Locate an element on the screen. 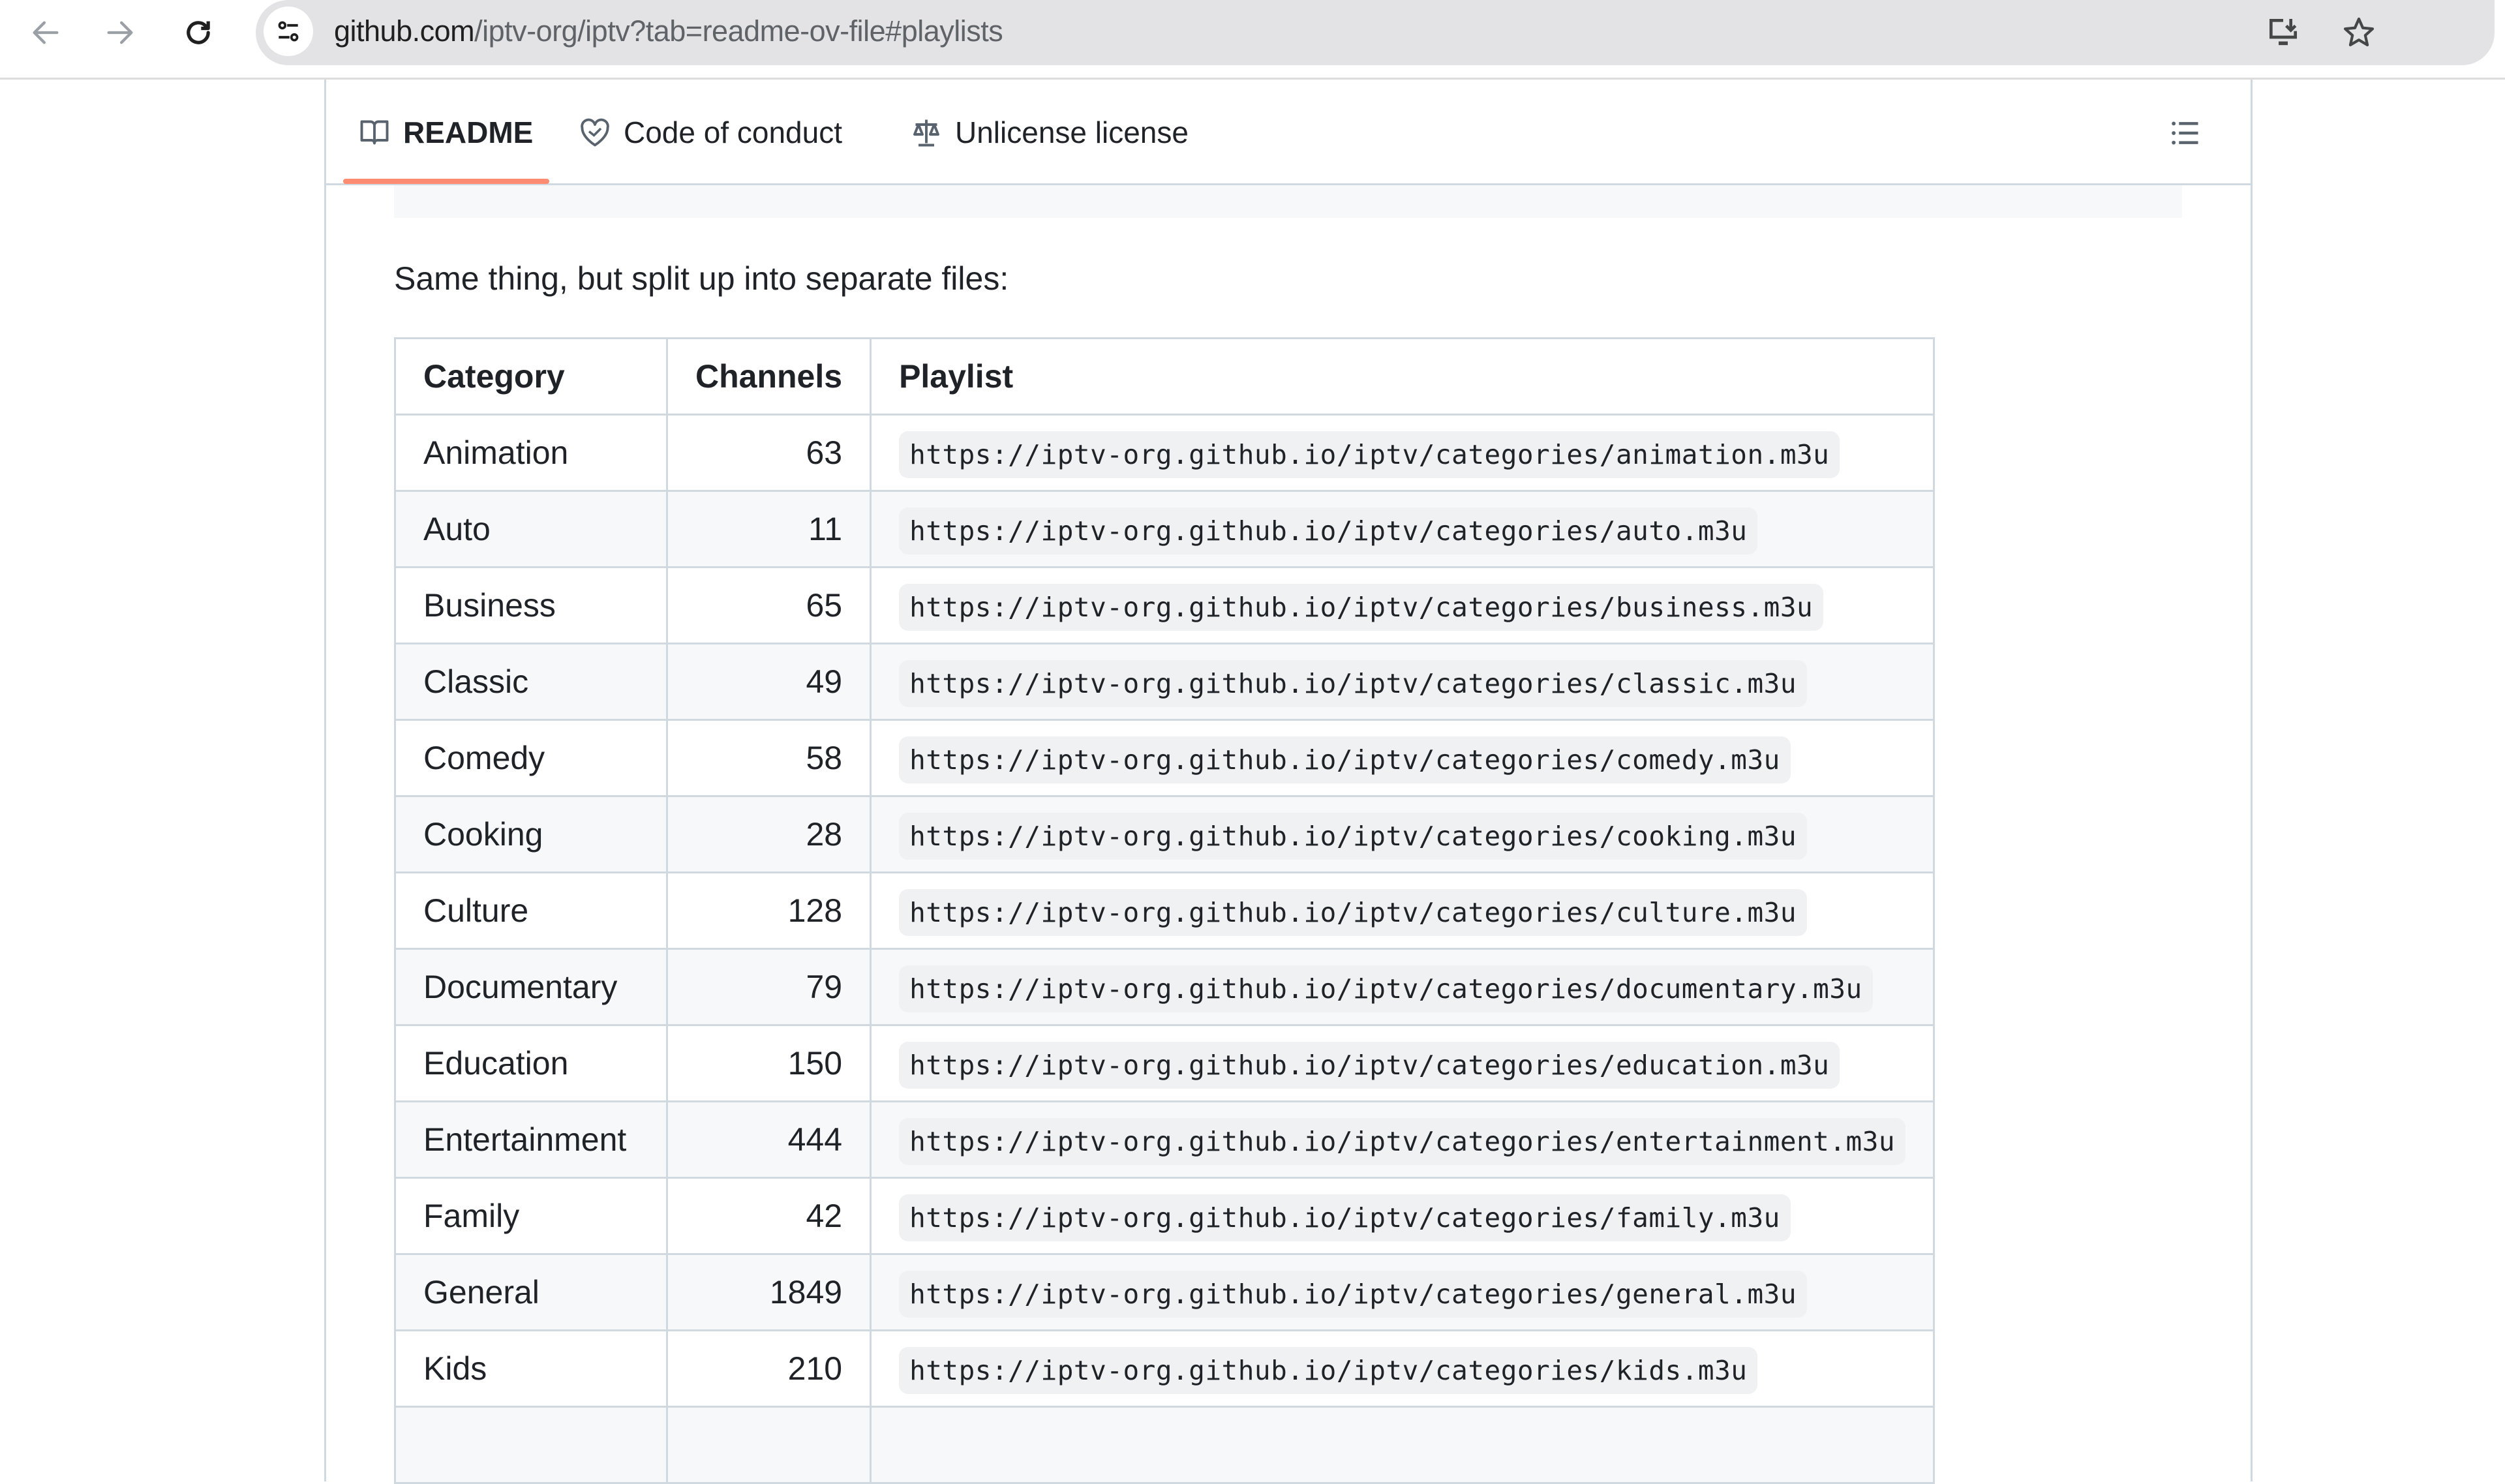  table-of-contents-button is located at coordinates (2185, 133).